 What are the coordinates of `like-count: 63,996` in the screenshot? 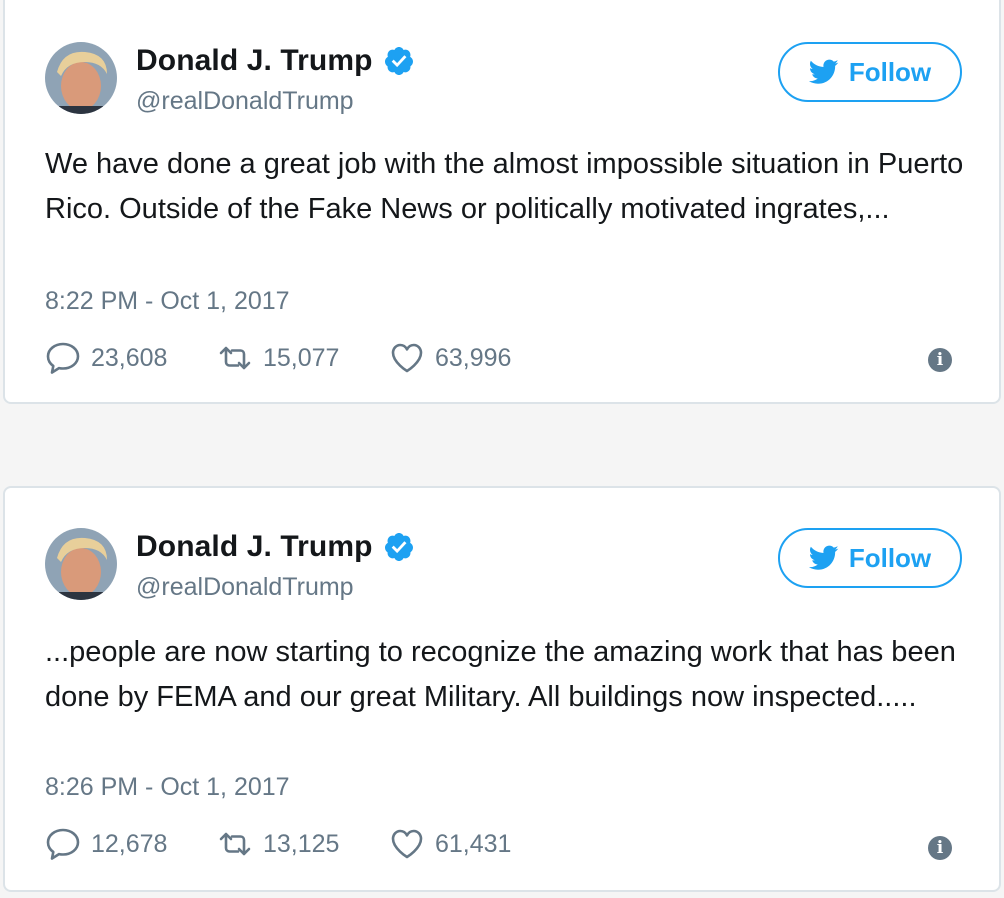 It's located at (473, 357).